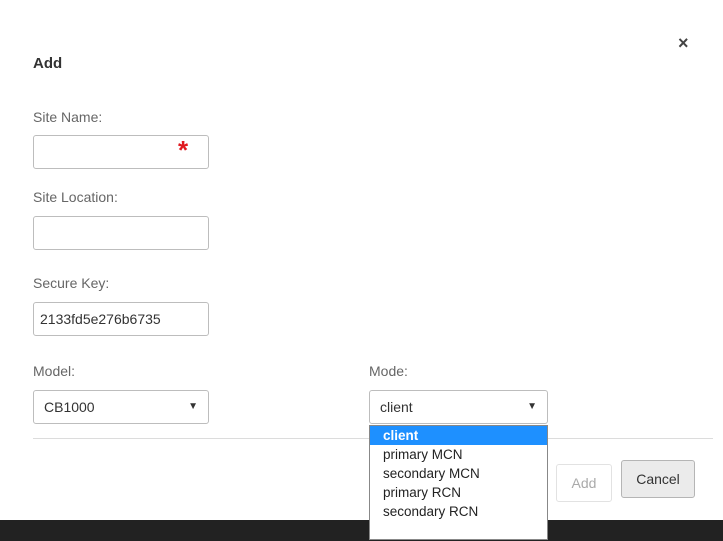  Describe the element at coordinates (121, 407) in the screenshot. I see `model-select: CB1000 ▼` at that location.